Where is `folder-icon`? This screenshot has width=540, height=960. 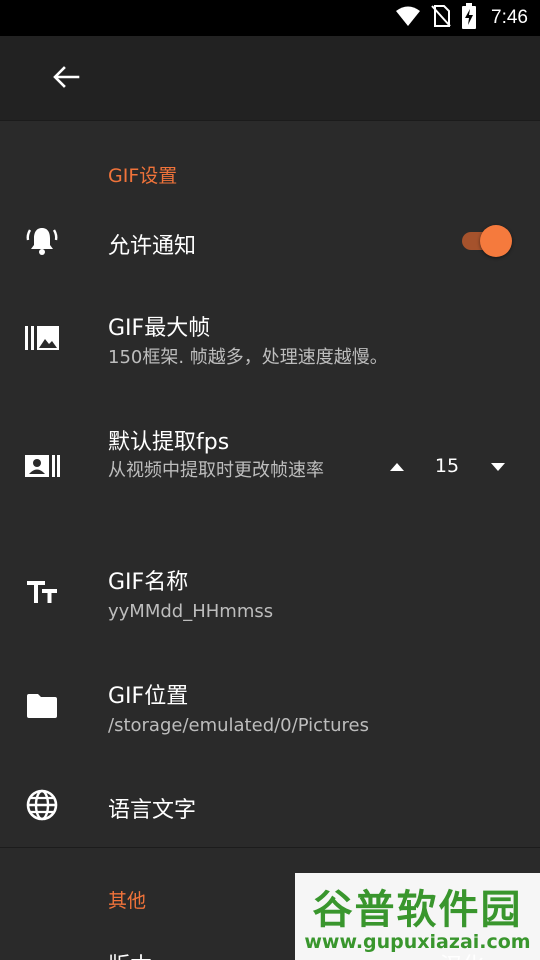 folder-icon is located at coordinates (42, 706).